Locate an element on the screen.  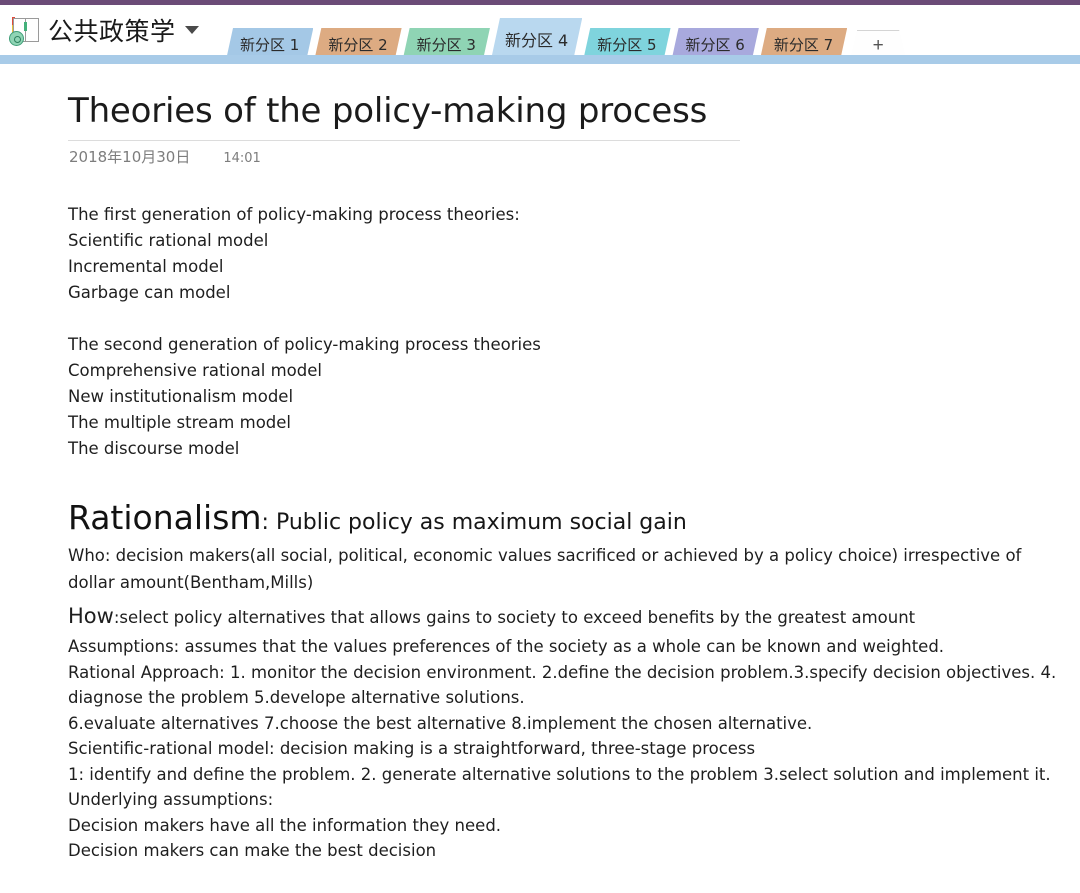
section-tab-label: 新分区 7 is located at coordinates (803, 44).